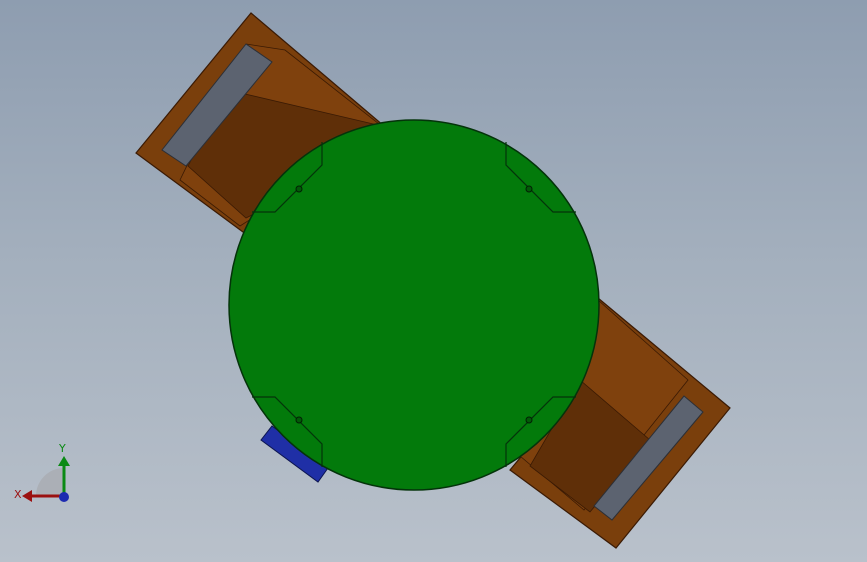 The height and width of the screenshot is (562, 867). What do you see at coordinates (64, 497) in the screenshot?
I see `z-axis-dot-icon` at bounding box center [64, 497].